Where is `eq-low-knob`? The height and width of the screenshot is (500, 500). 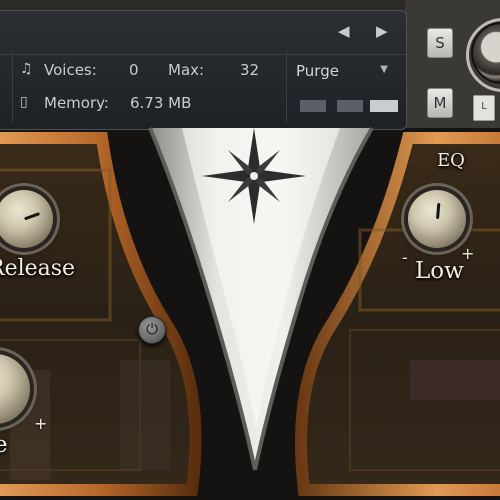
eq-low-knob is located at coordinates (437, 219).